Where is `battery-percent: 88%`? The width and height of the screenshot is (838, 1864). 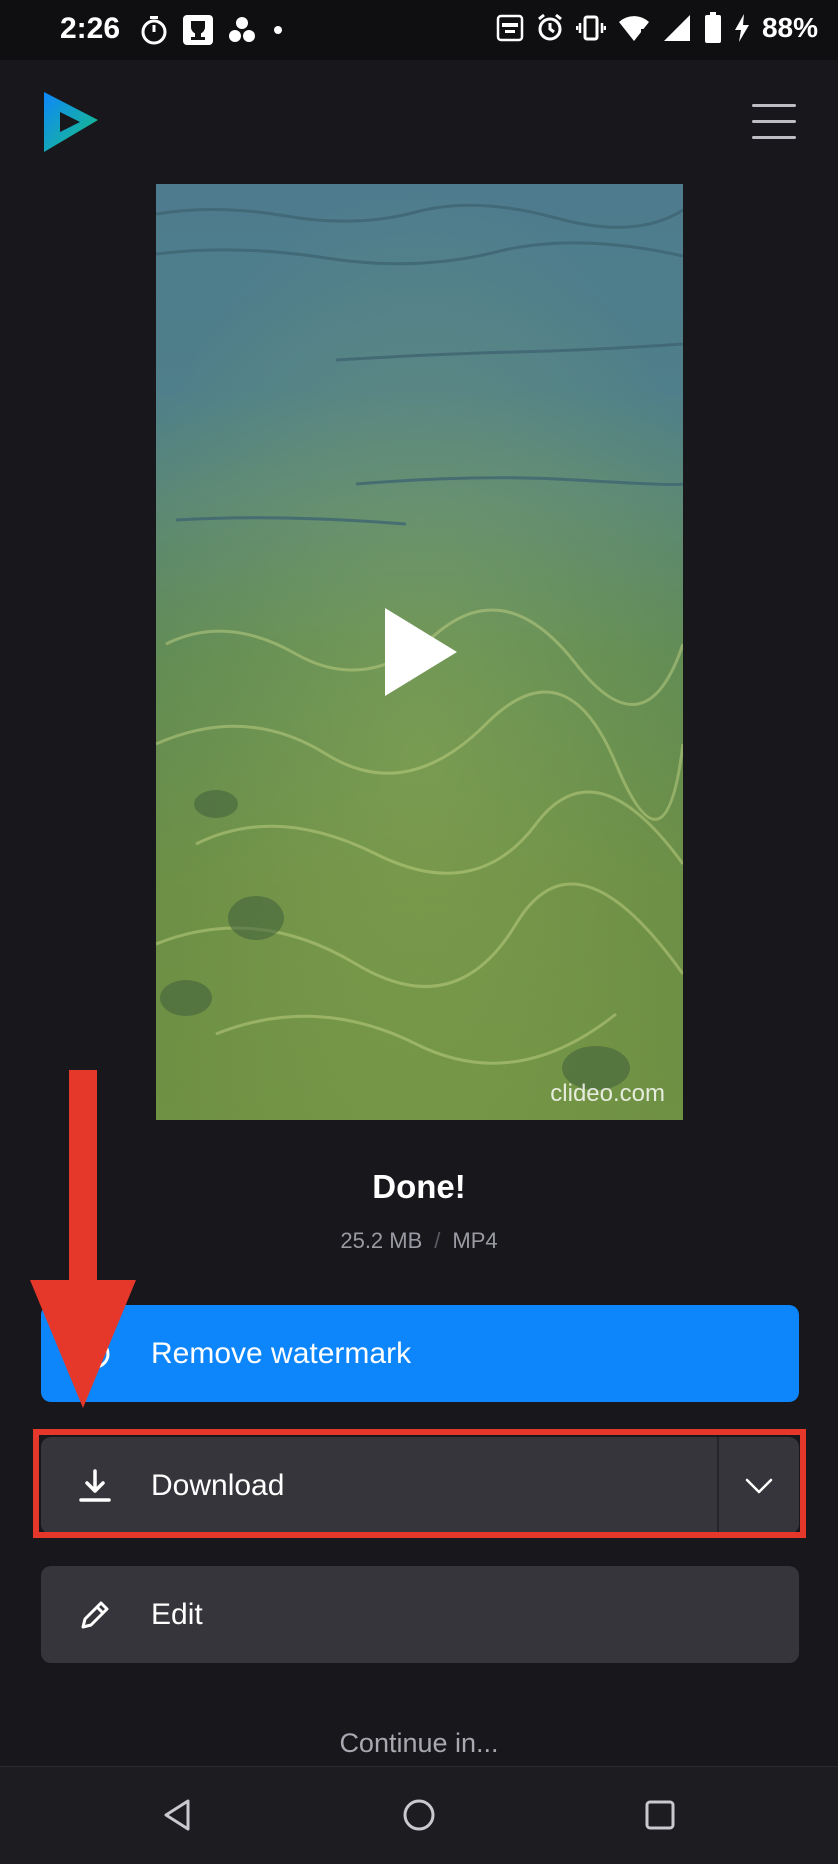
battery-percent: 88% is located at coordinates (789, 27).